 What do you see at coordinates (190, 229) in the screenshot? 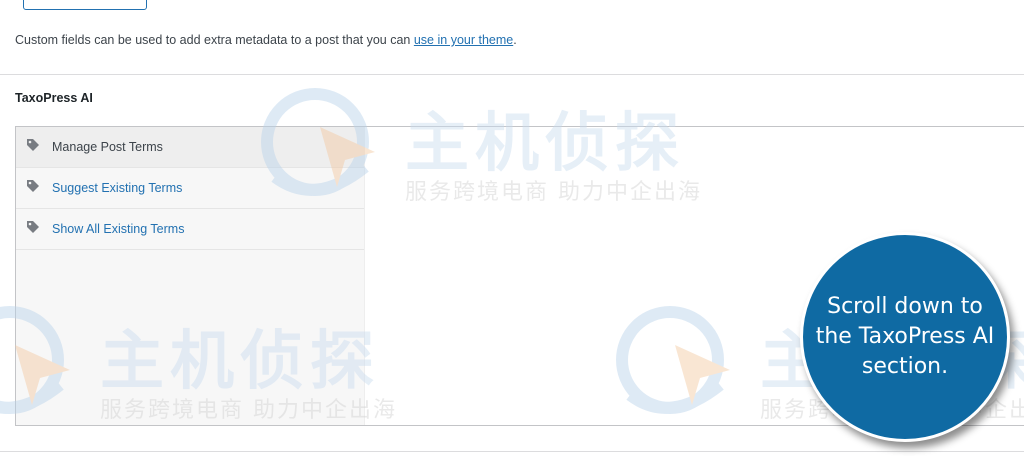
I see `nav-item-show-all-existing-terms: Show All Existing Terms` at bounding box center [190, 229].